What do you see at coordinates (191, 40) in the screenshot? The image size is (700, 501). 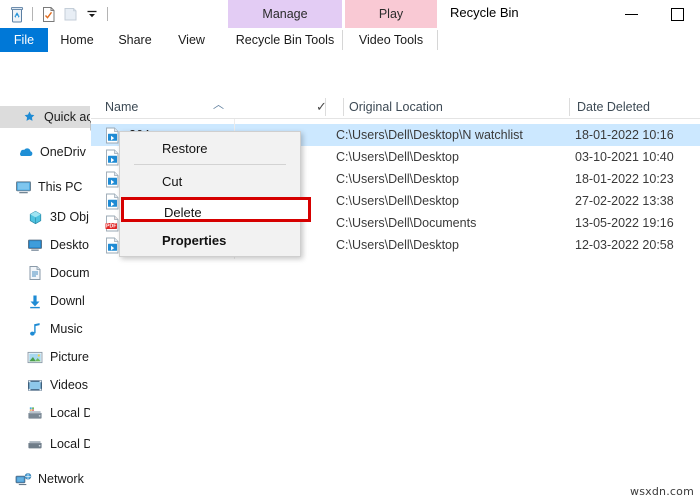 I see `tab-view: View` at bounding box center [191, 40].